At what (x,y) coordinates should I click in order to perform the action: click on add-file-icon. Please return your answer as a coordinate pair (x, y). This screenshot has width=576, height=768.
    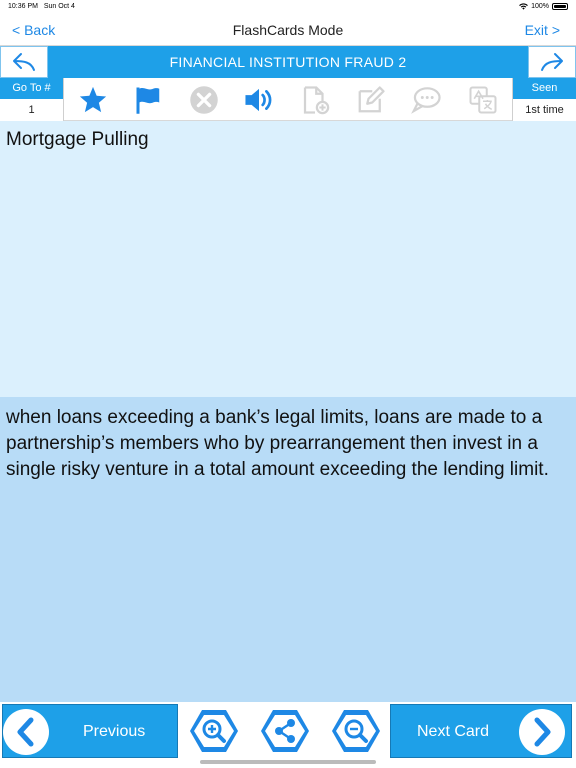
    Looking at the image, I should click on (316, 100).